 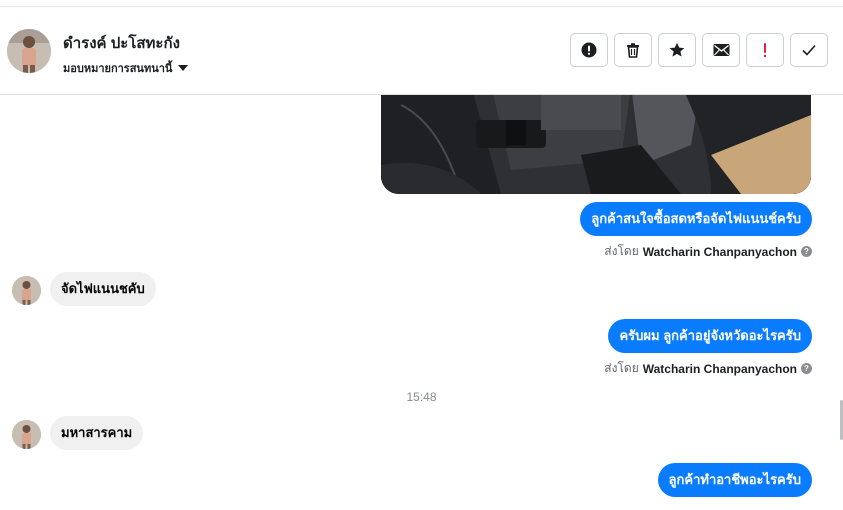 What do you see at coordinates (421, 397) in the screenshot?
I see `message-timestamp: 15:48` at bounding box center [421, 397].